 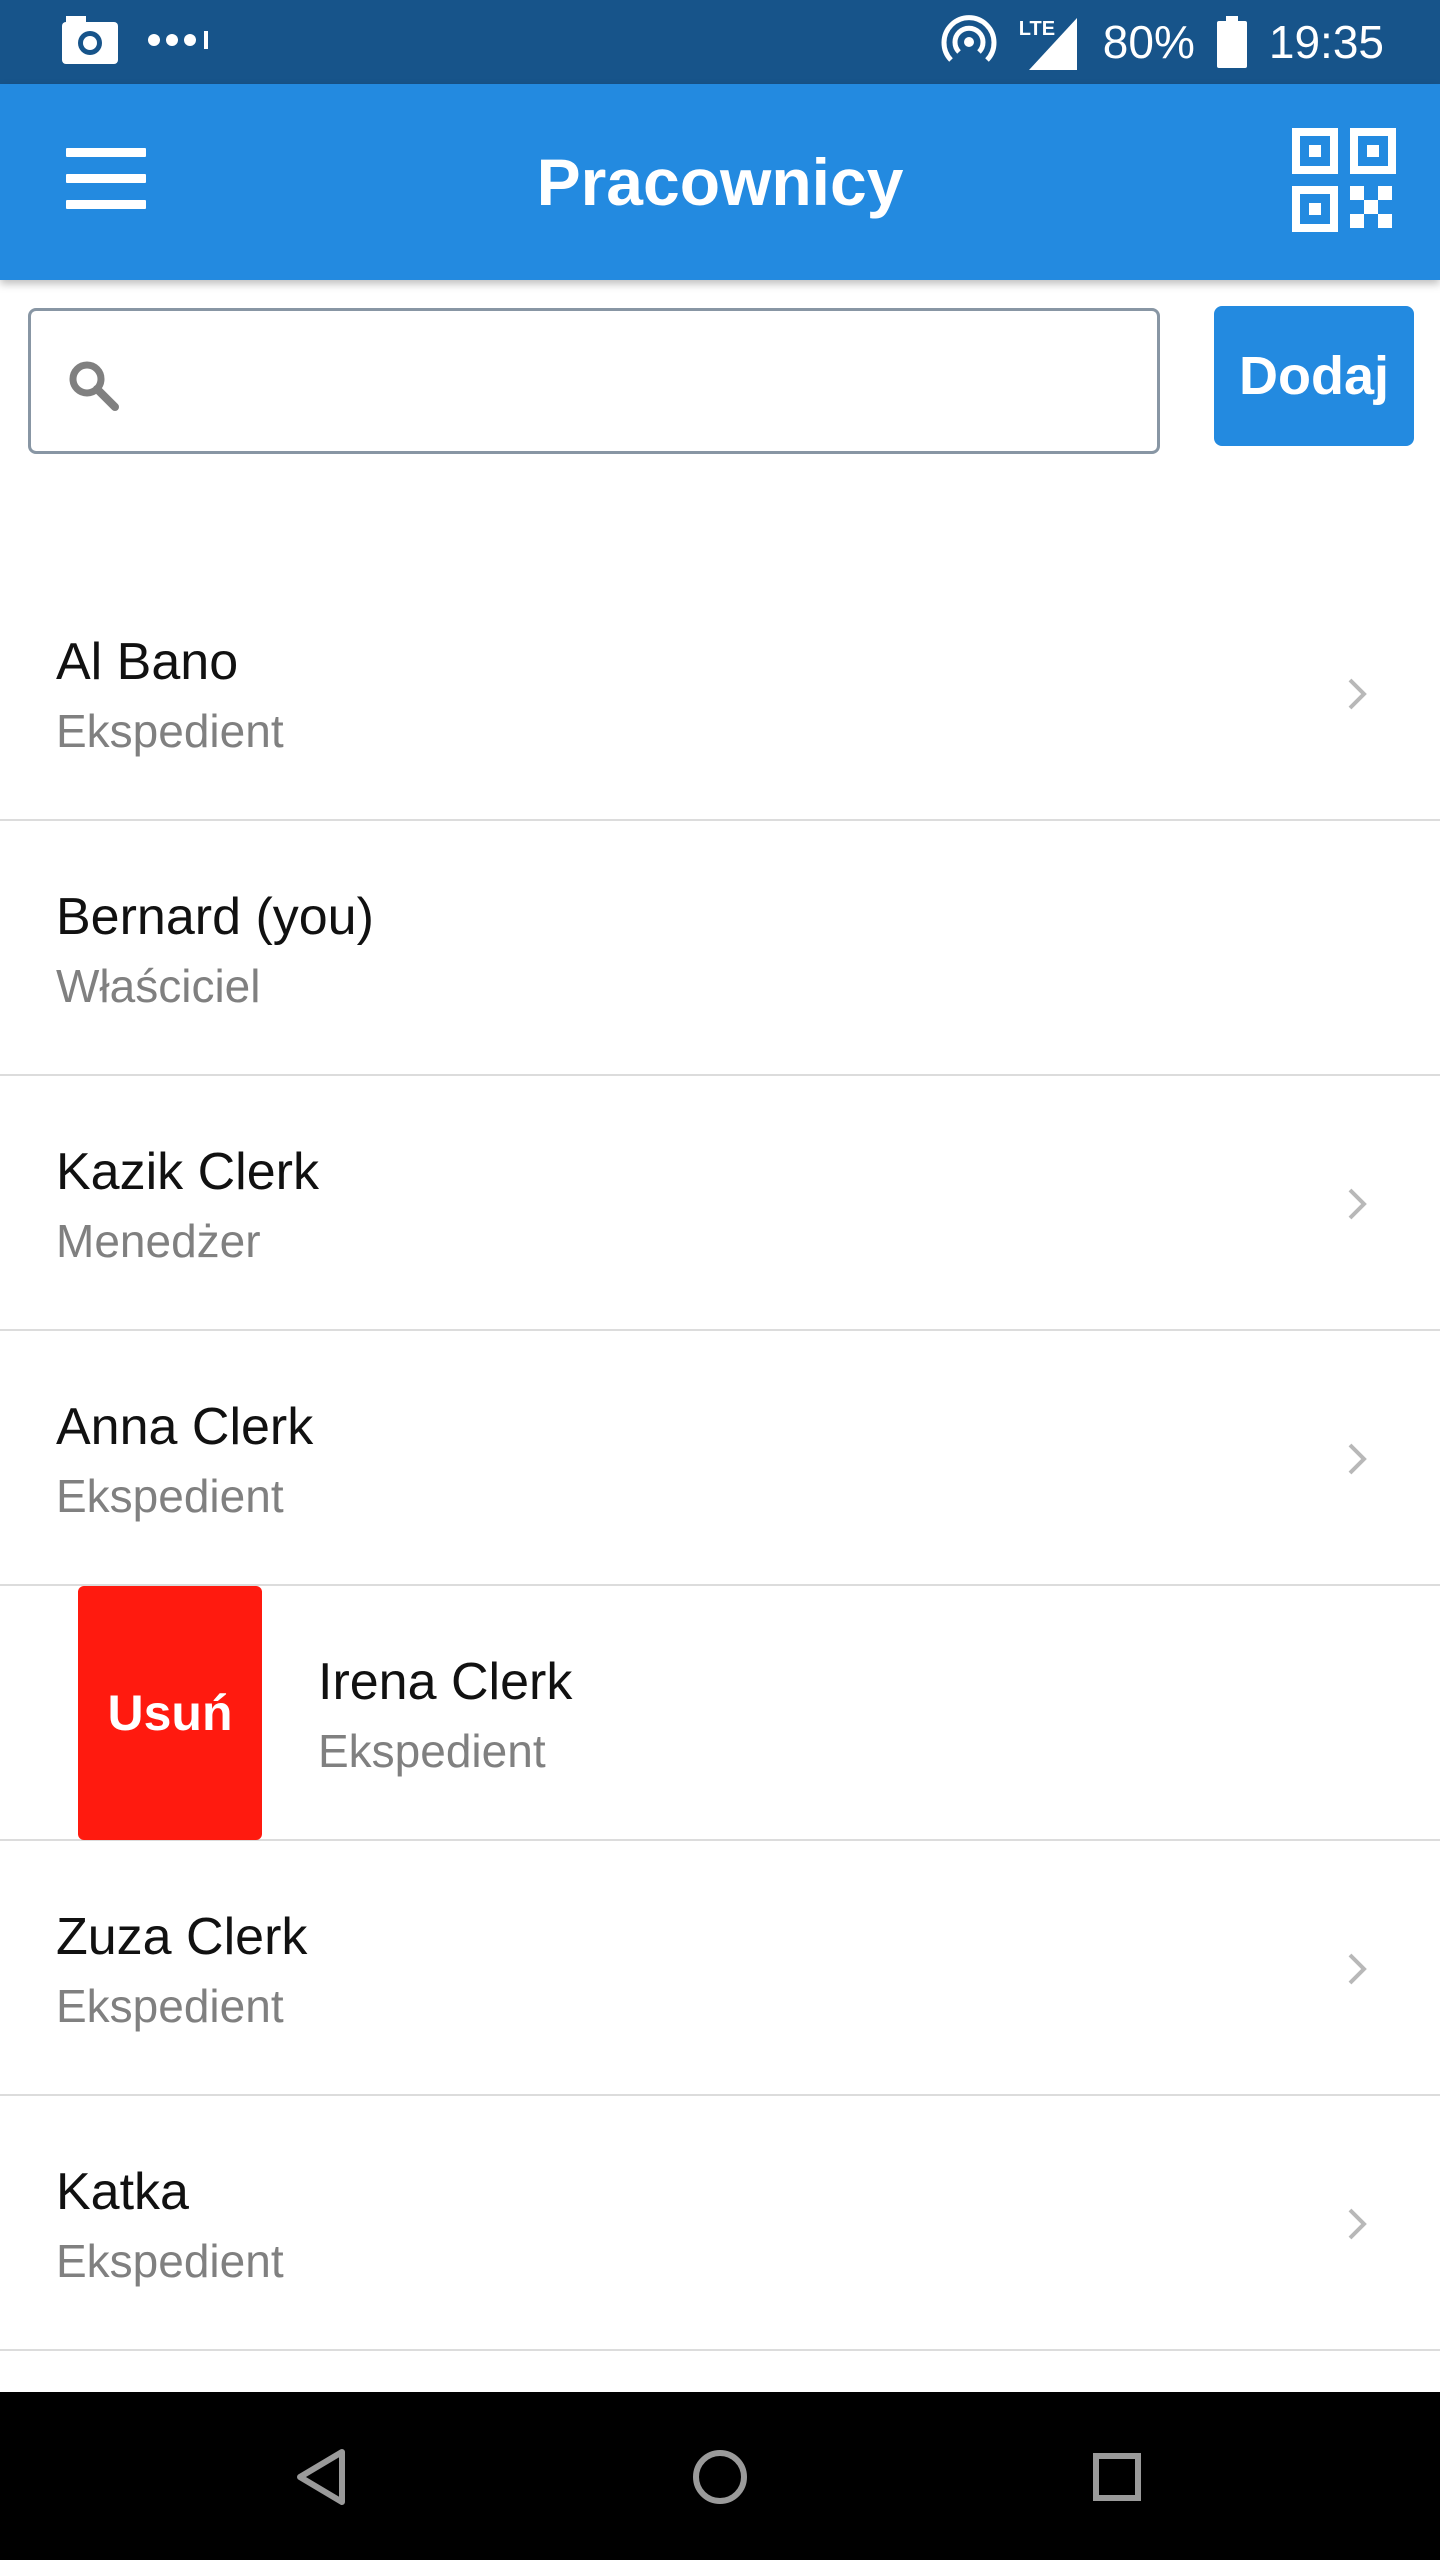 What do you see at coordinates (178, 40) in the screenshot?
I see `dots-icon` at bounding box center [178, 40].